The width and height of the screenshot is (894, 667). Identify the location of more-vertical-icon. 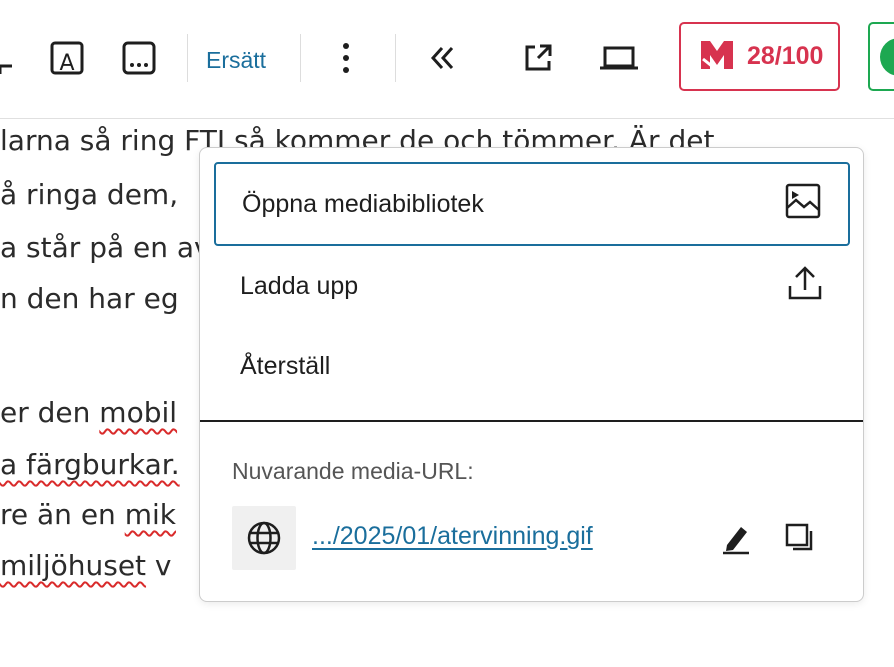
(346, 58).